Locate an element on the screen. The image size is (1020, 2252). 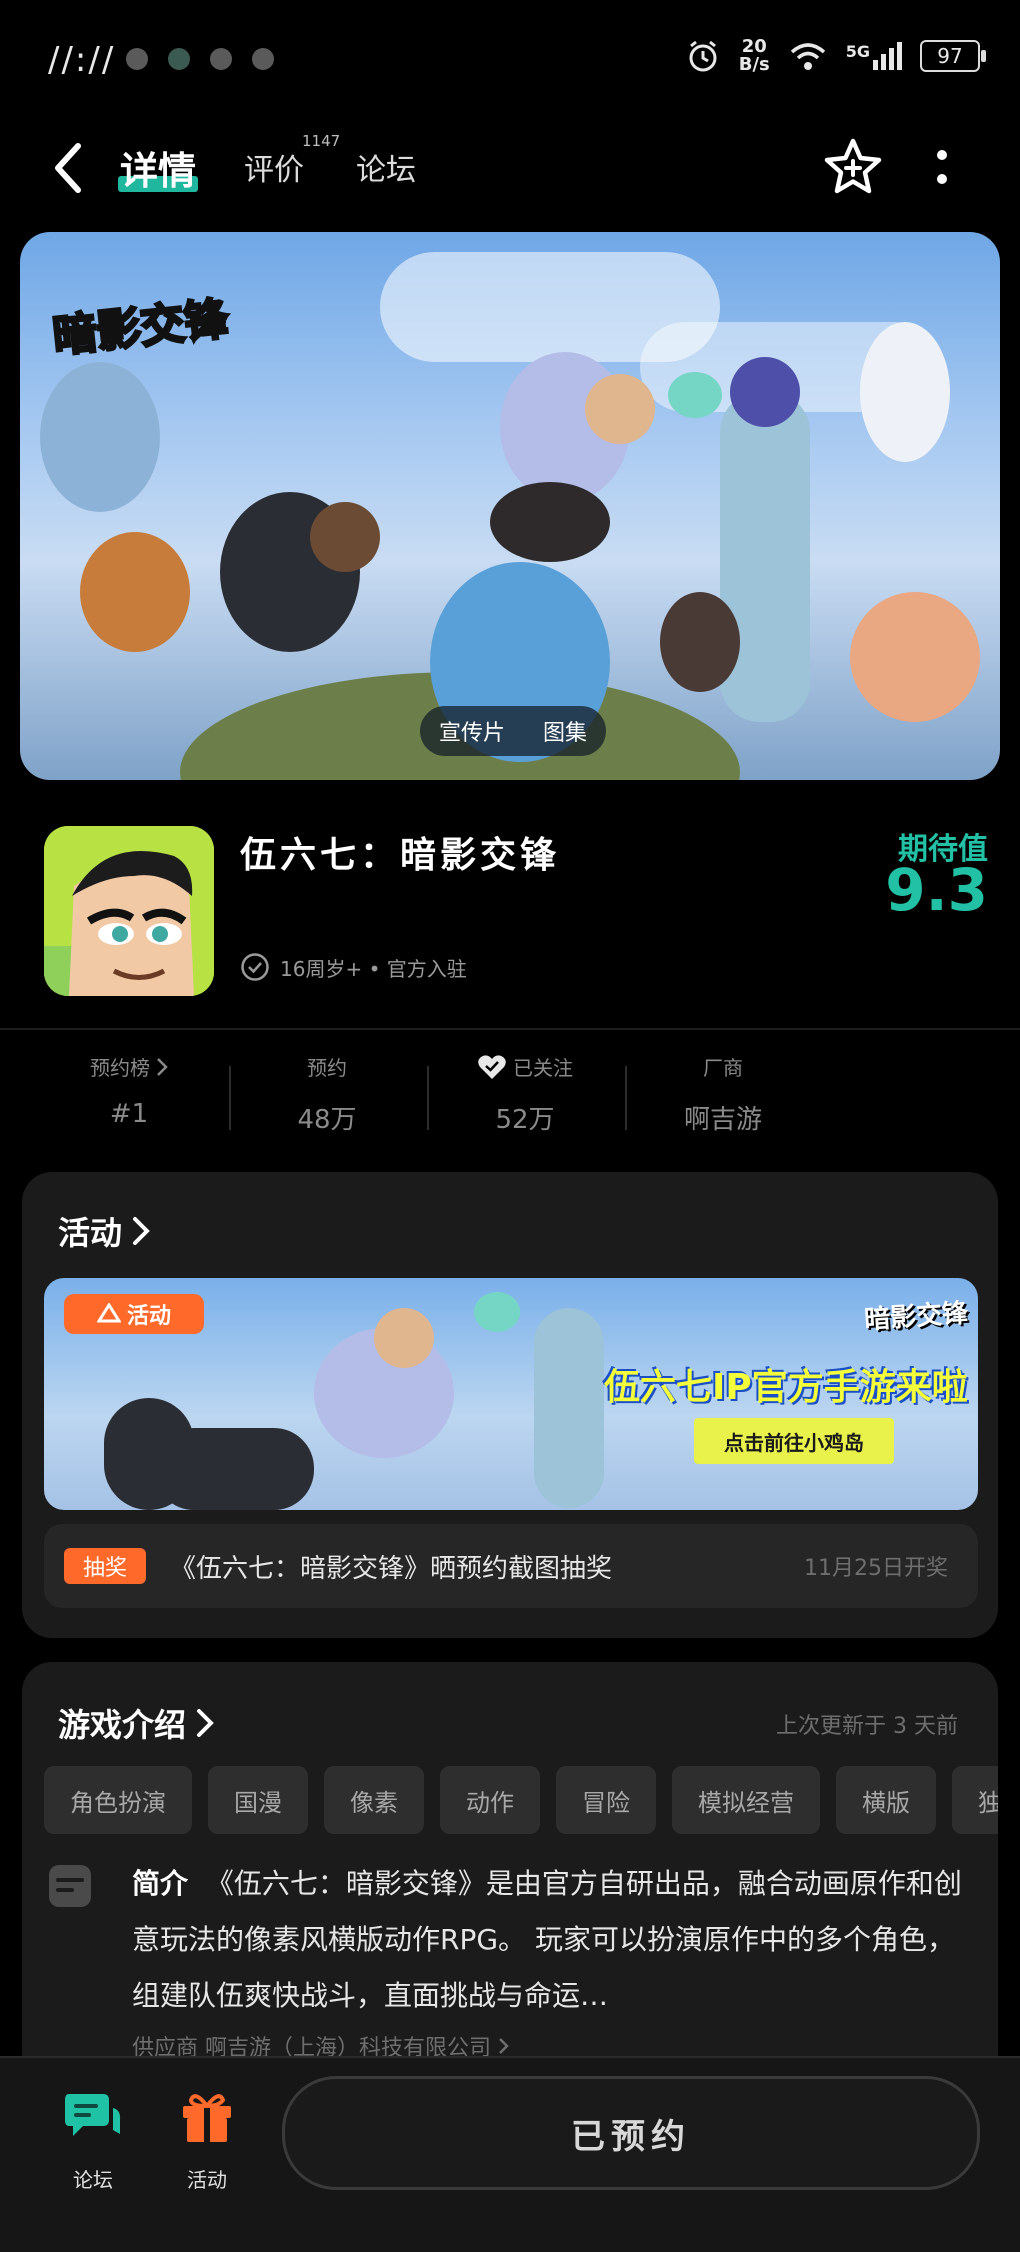
signal-label: 5G is located at coordinates (857, 51).